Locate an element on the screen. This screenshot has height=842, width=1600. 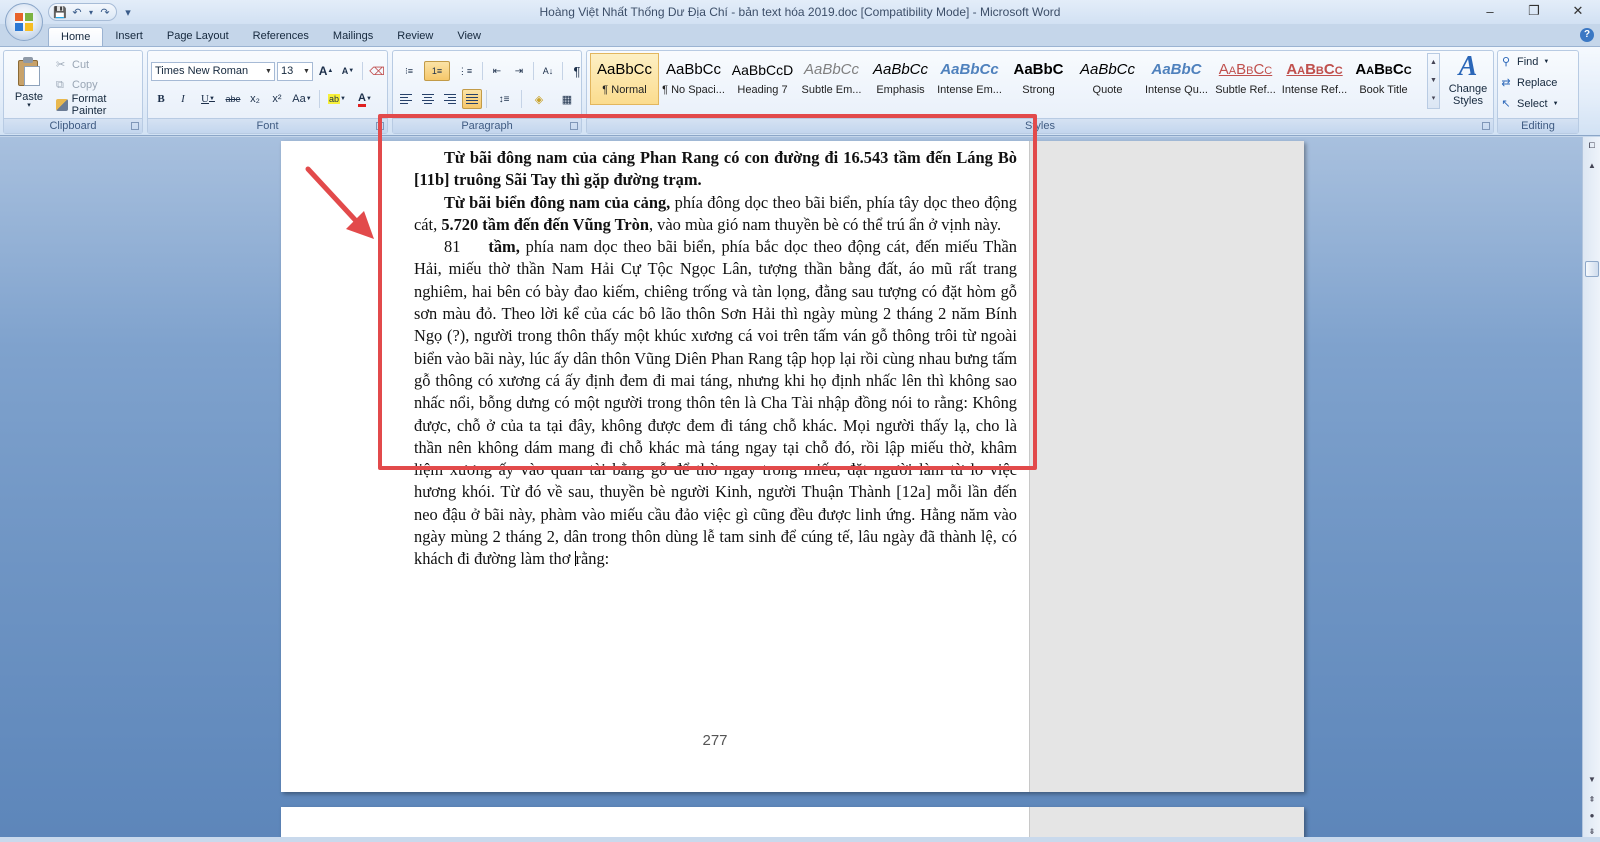
subscript-button: x₂ is located at coordinates (255, 99).